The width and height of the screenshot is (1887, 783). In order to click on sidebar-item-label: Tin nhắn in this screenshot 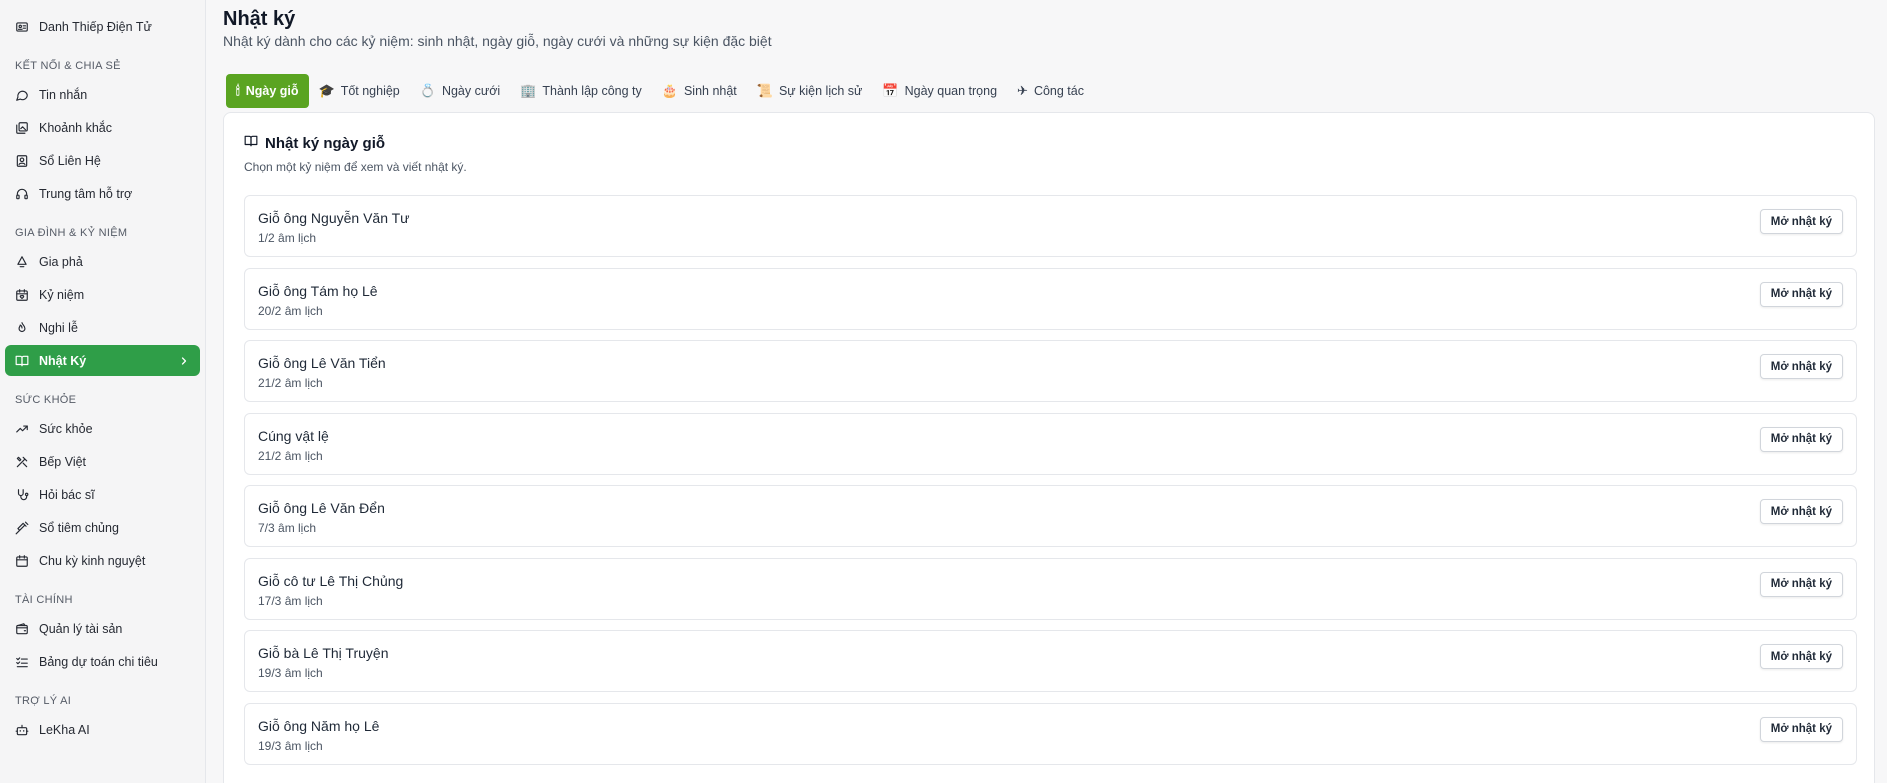, I will do `click(63, 94)`.